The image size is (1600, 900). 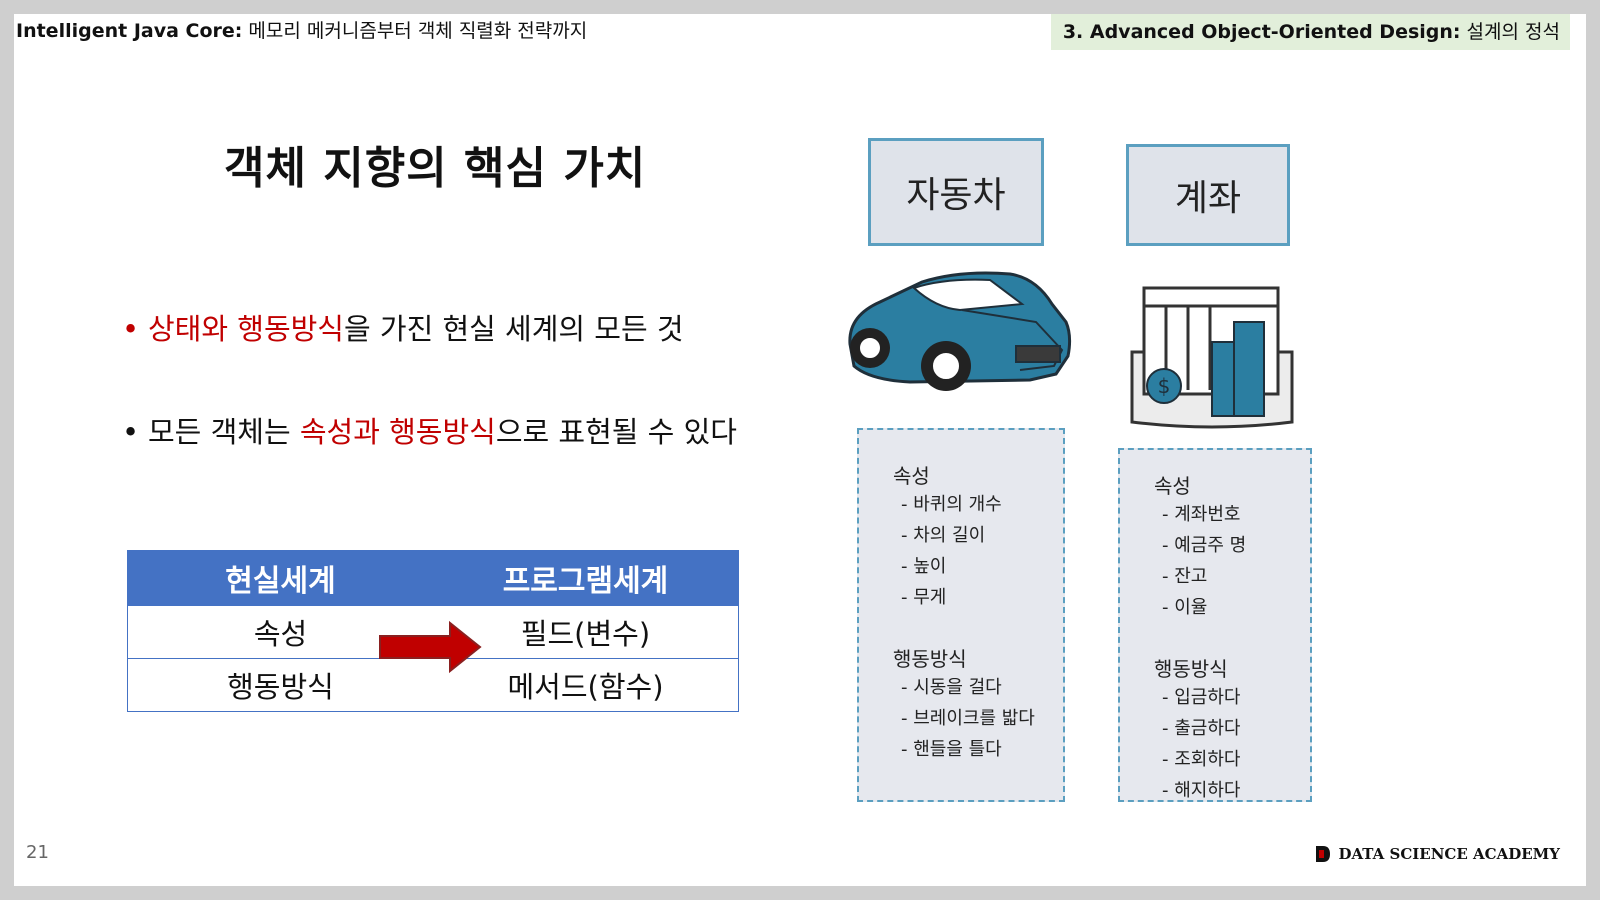 I want to click on list-item: - 높이, so click(x=924, y=566).